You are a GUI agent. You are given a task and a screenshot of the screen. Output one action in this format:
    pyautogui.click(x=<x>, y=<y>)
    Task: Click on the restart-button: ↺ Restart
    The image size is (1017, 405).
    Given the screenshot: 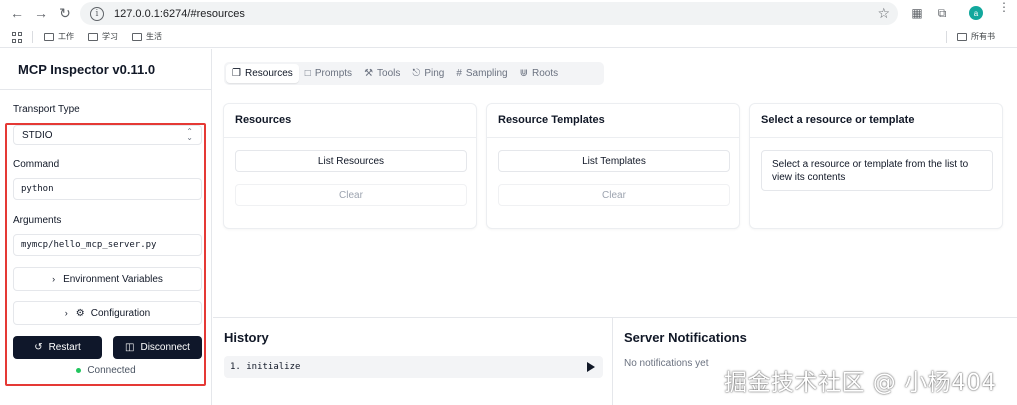 What is the action you would take?
    pyautogui.click(x=57, y=347)
    